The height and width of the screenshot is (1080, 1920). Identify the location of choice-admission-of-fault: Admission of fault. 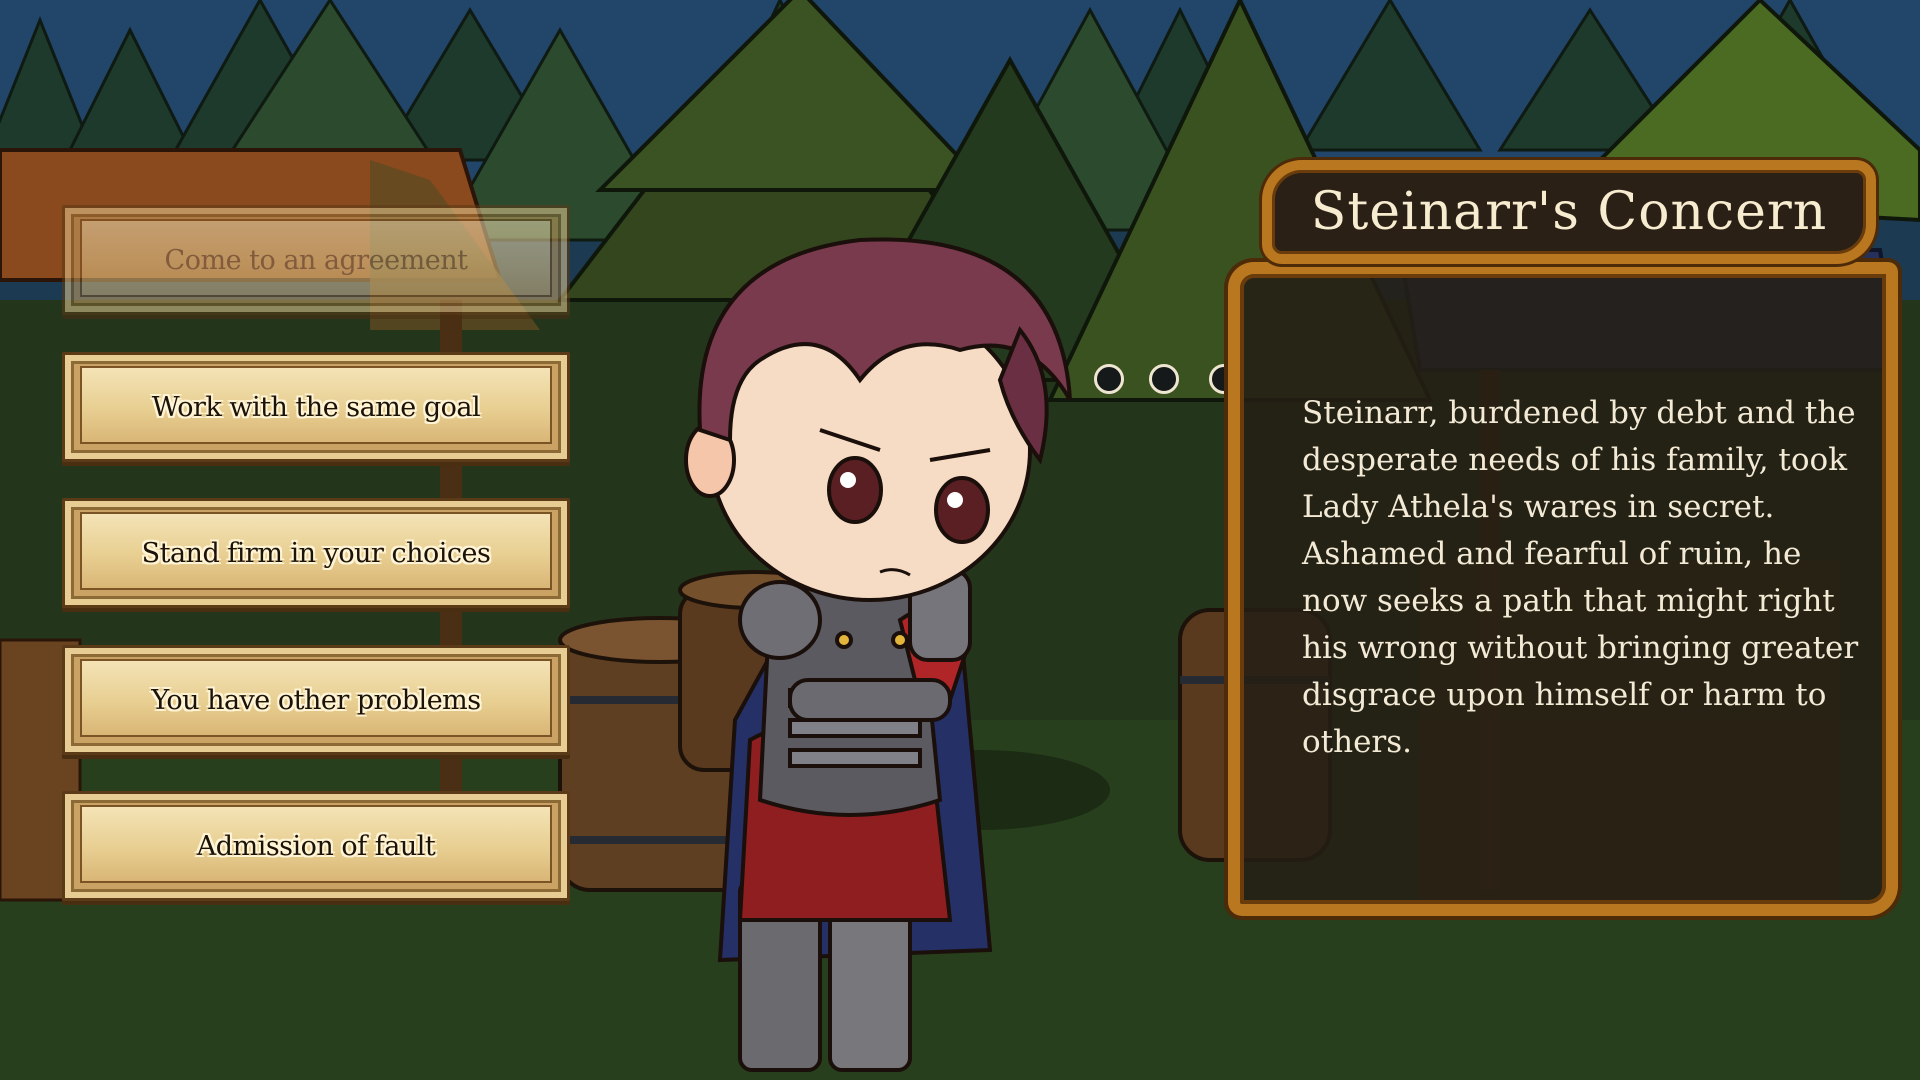
(316, 846).